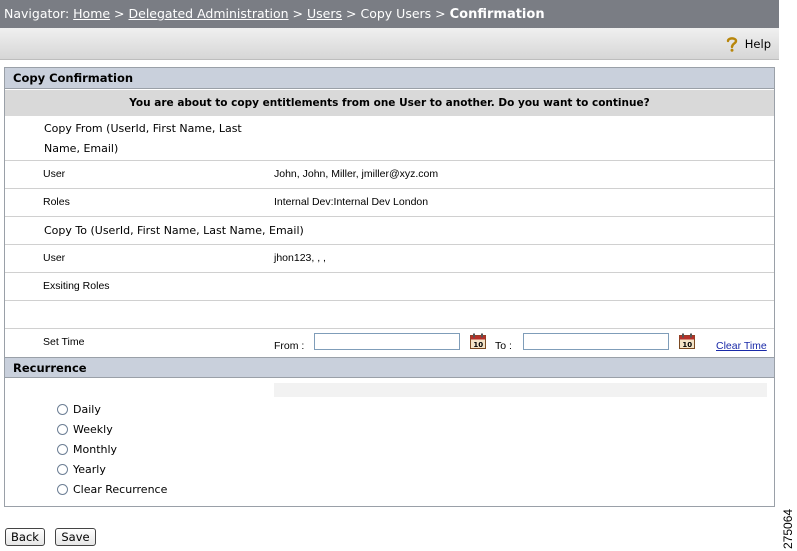 This screenshot has width=797, height=551. Describe the element at coordinates (596, 341) in the screenshot. I see `to-date-input` at that location.